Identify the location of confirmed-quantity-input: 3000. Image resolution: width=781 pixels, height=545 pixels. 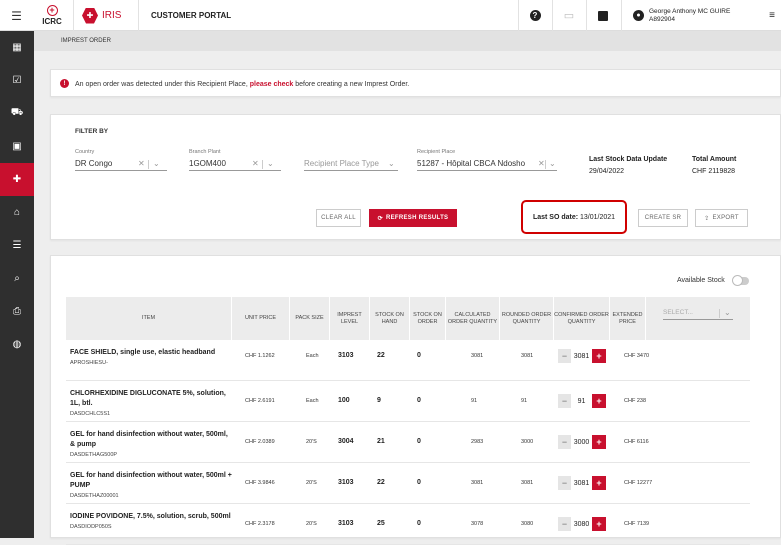
(581, 442).